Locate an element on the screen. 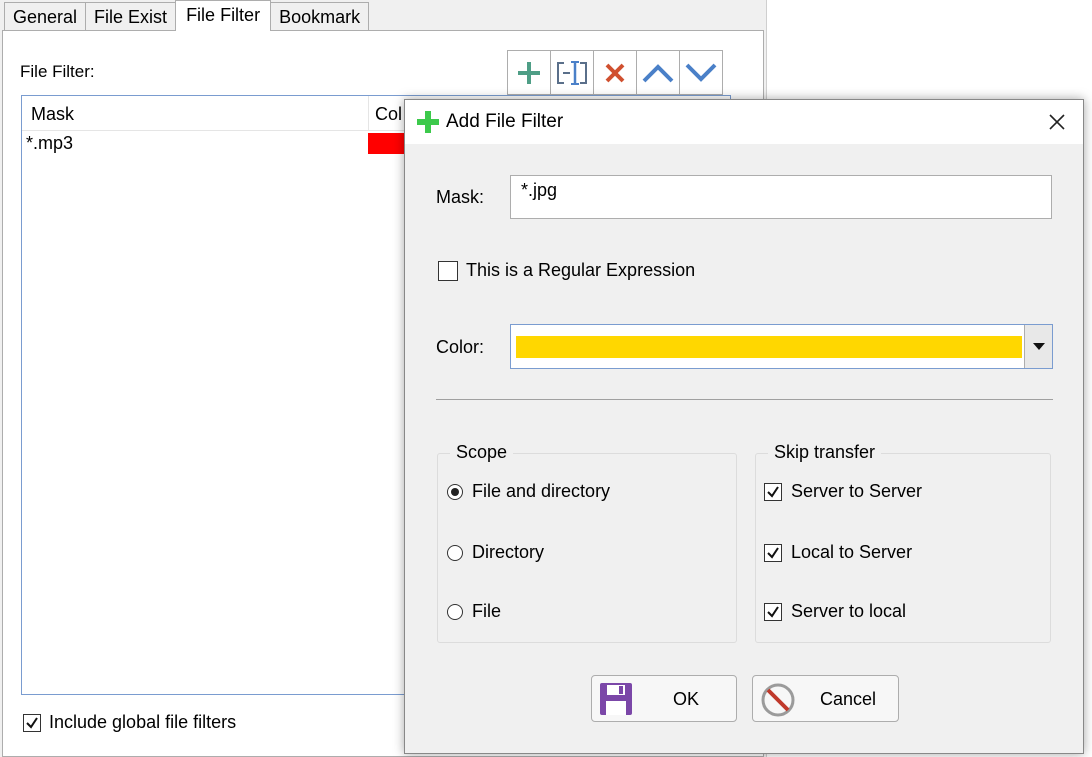 This screenshot has height=757, width=1092. chevron-down-icon is located at coordinates (1038, 346).